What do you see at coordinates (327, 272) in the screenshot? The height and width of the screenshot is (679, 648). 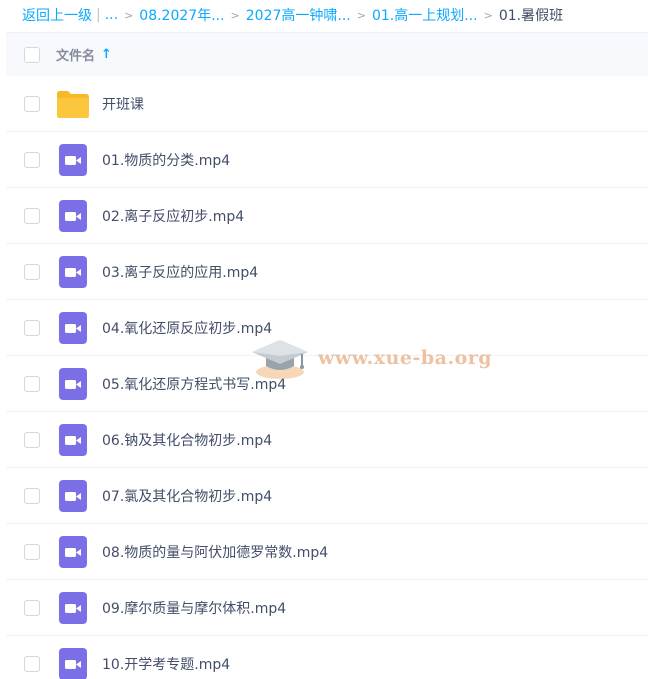 I see `file-row: 03.离子反应的应用.mp4` at bounding box center [327, 272].